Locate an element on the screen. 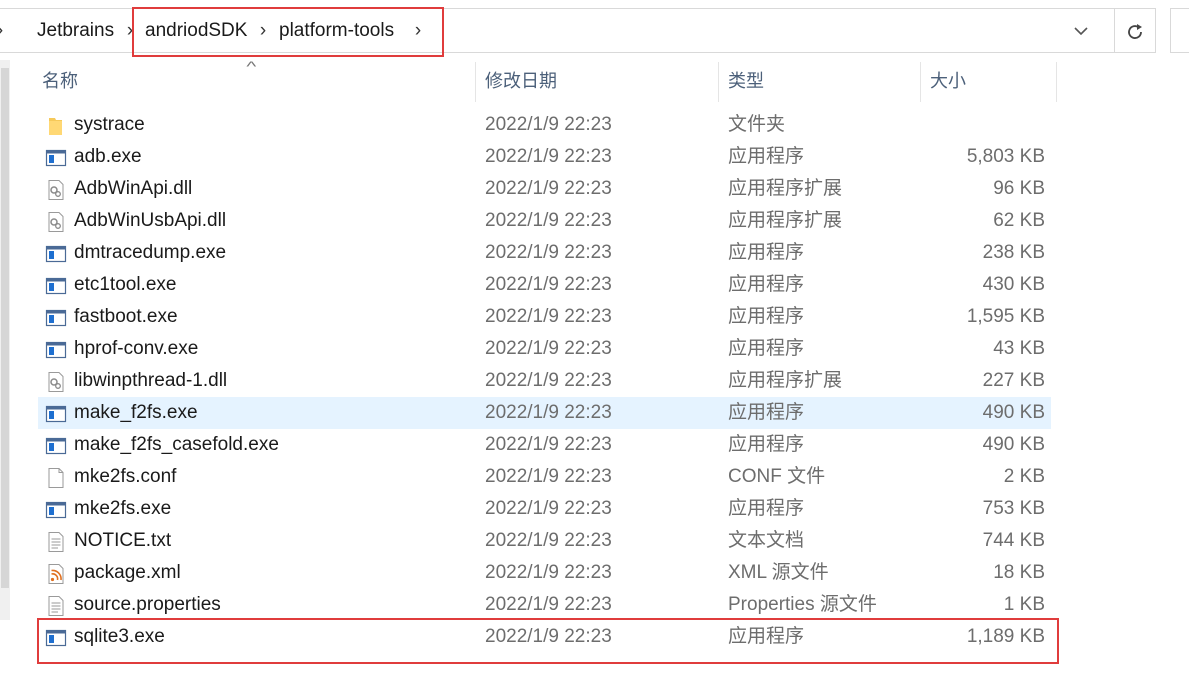 This screenshot has width=1189, height=689. file-row: hprof-conv.exe 2022/1/9 22:23 应用程序 43 KB is located at coordinates (594, 349).